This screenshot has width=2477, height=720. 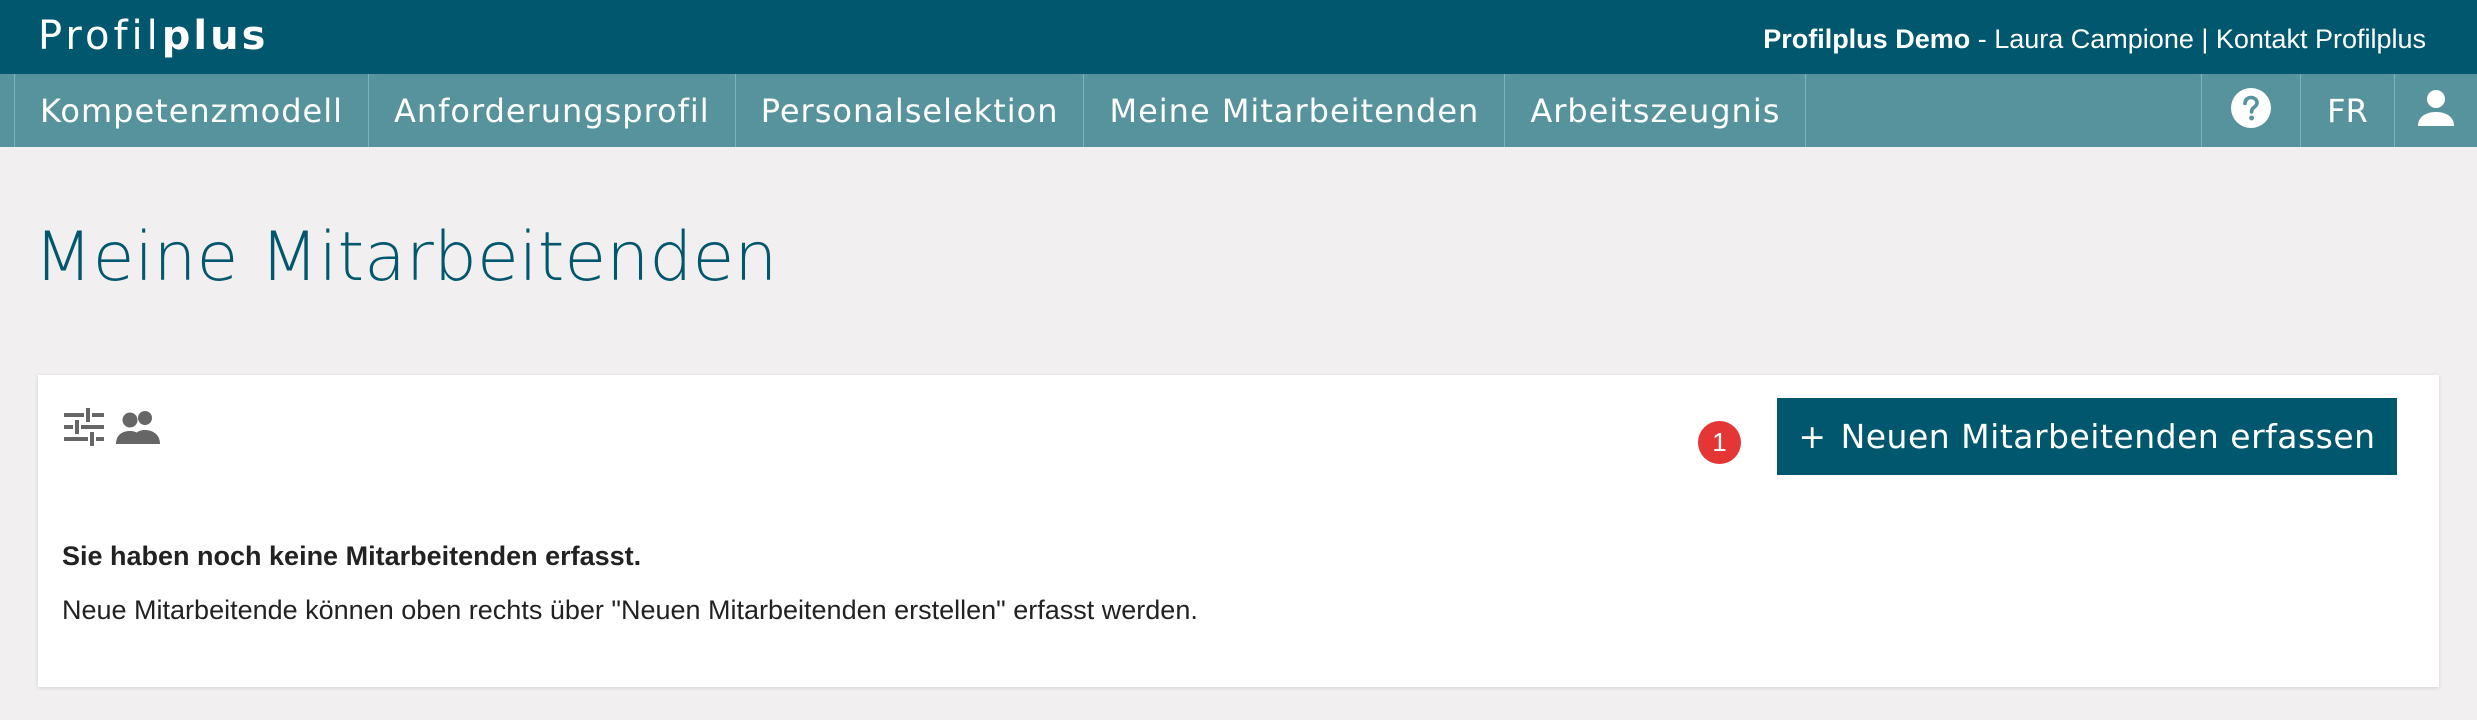 What do you see at coordinates (406, 257) in the screenshot?
I see `page-title: Meine Mitarbeitenden` at bounding box center [406, 257].